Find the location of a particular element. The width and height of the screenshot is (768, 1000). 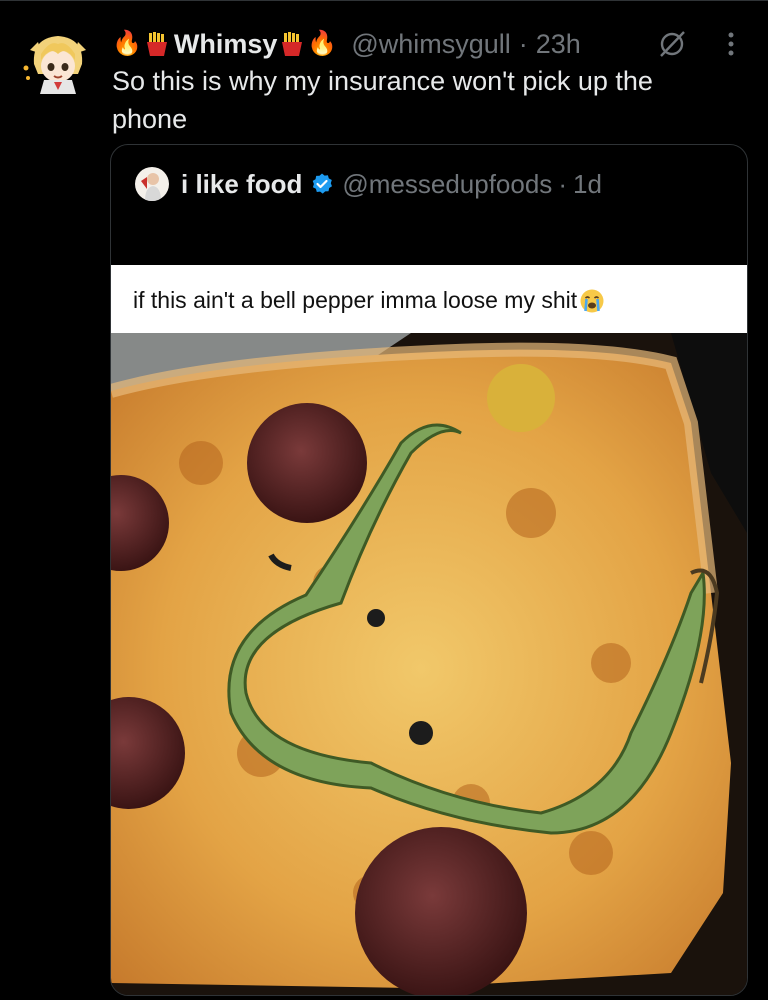

user-handle: @whimsygull is located at coordinates (430, 44).